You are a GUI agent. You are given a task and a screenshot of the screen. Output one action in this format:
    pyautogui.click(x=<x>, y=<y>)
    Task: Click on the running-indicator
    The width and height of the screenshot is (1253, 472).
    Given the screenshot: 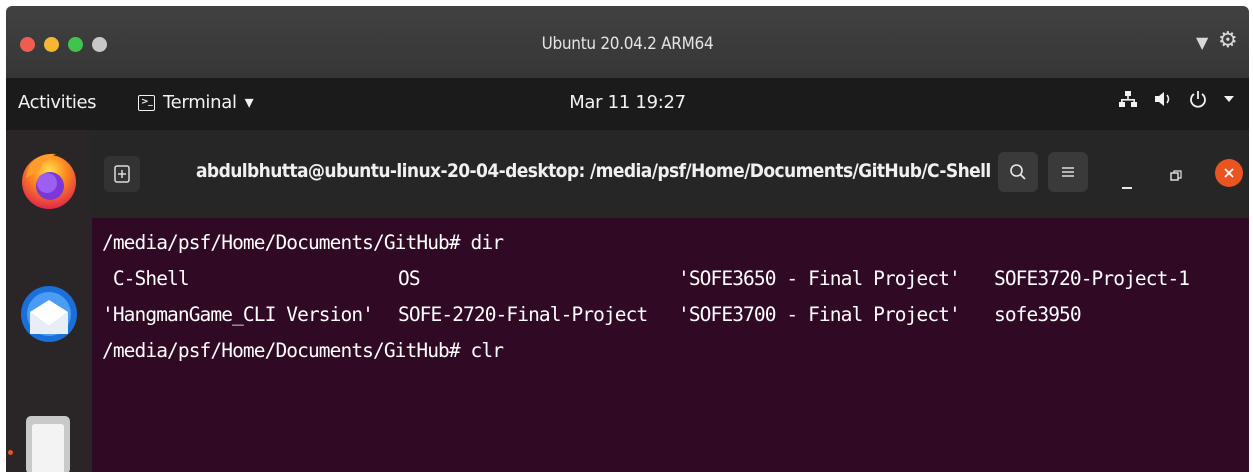 What is the action you would take?
    pyautogui.click(x=10, y=452)
    